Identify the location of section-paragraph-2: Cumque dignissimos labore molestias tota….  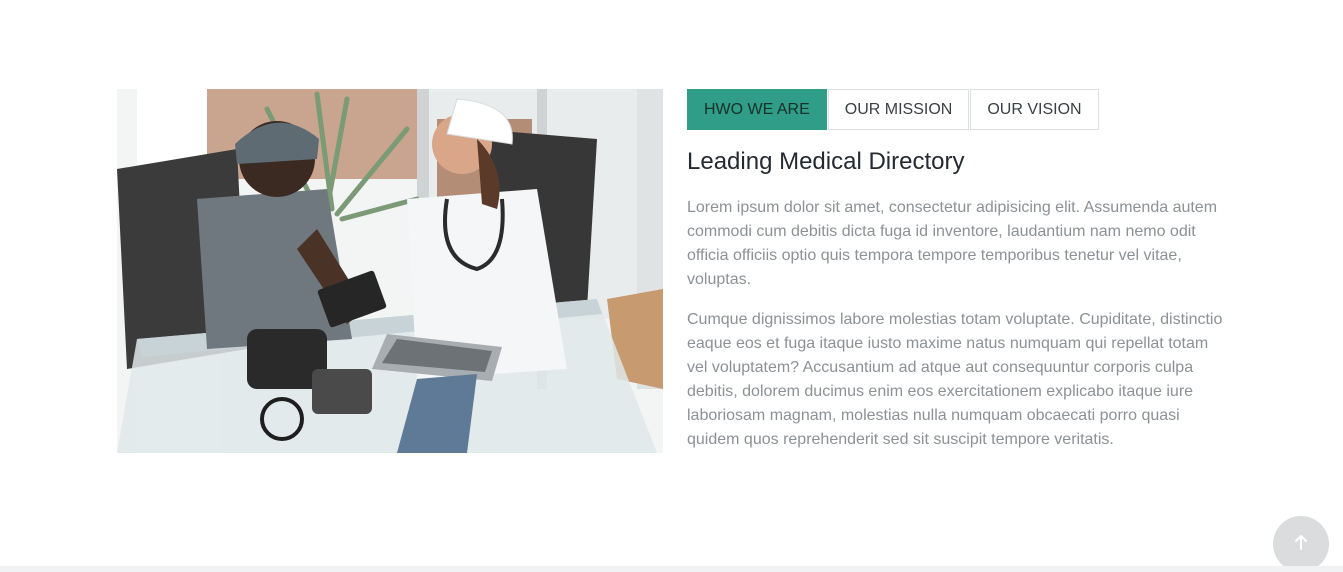
(955, 379).